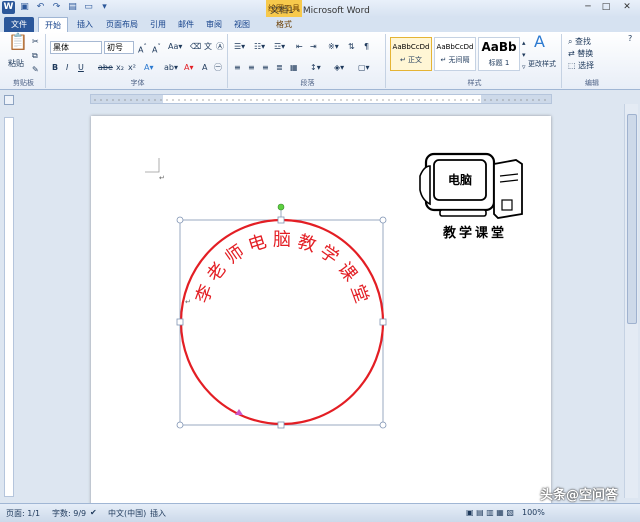  Describe the element at coordinates (499, 63) in the screenshot. I see `style-heading-1-label: 标题 1` at that location.